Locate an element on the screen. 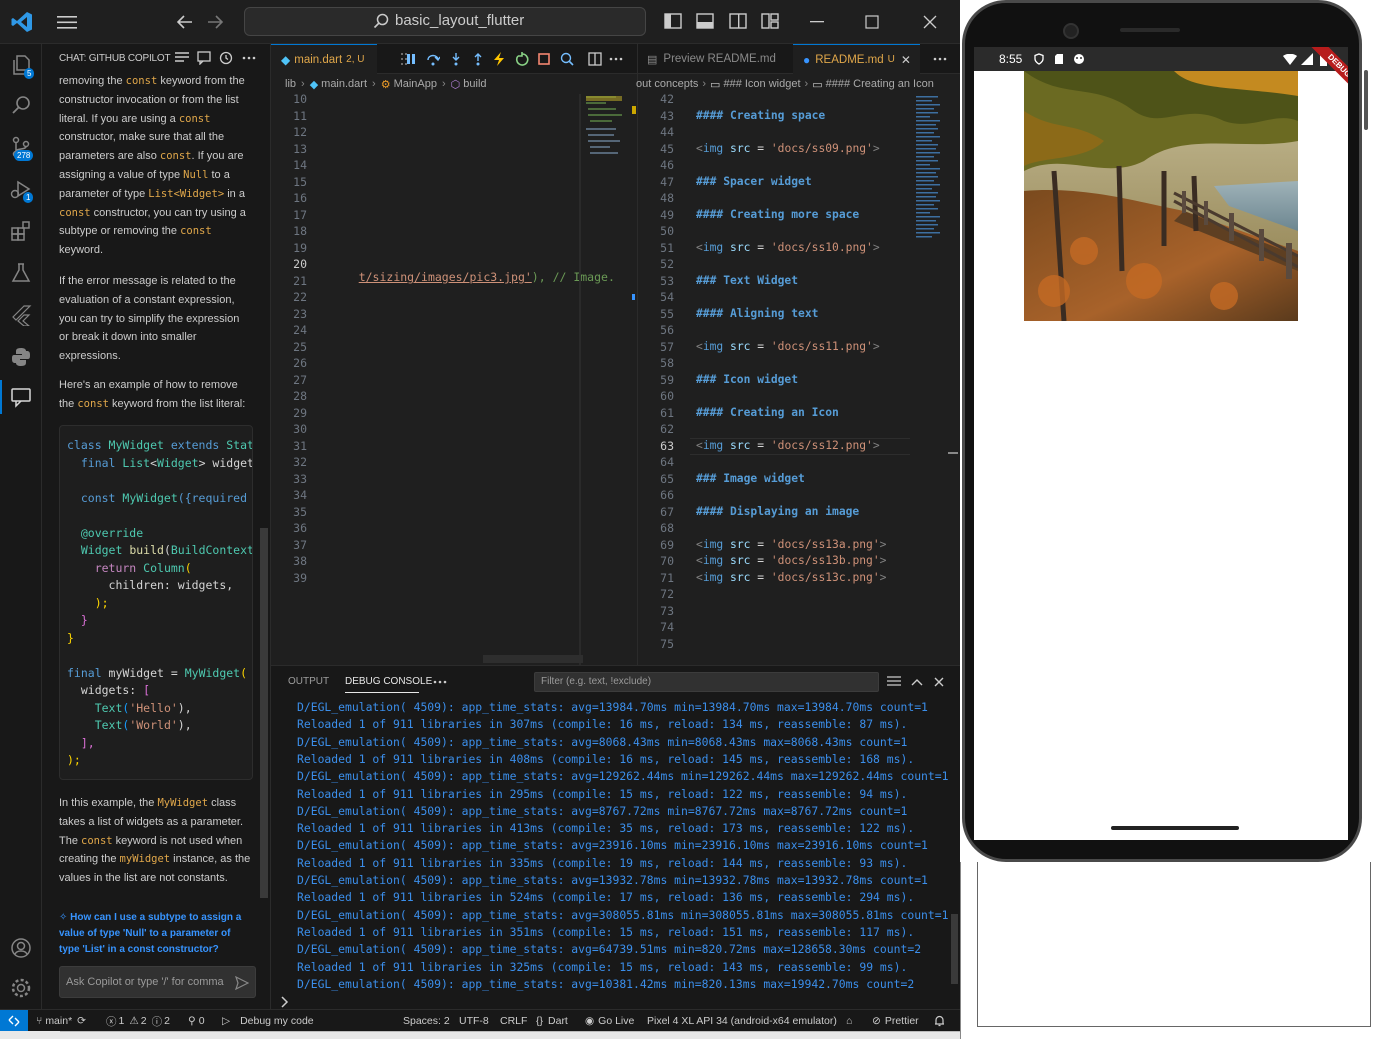  eol-item: CRLF is located at coordinates (513, 1021).